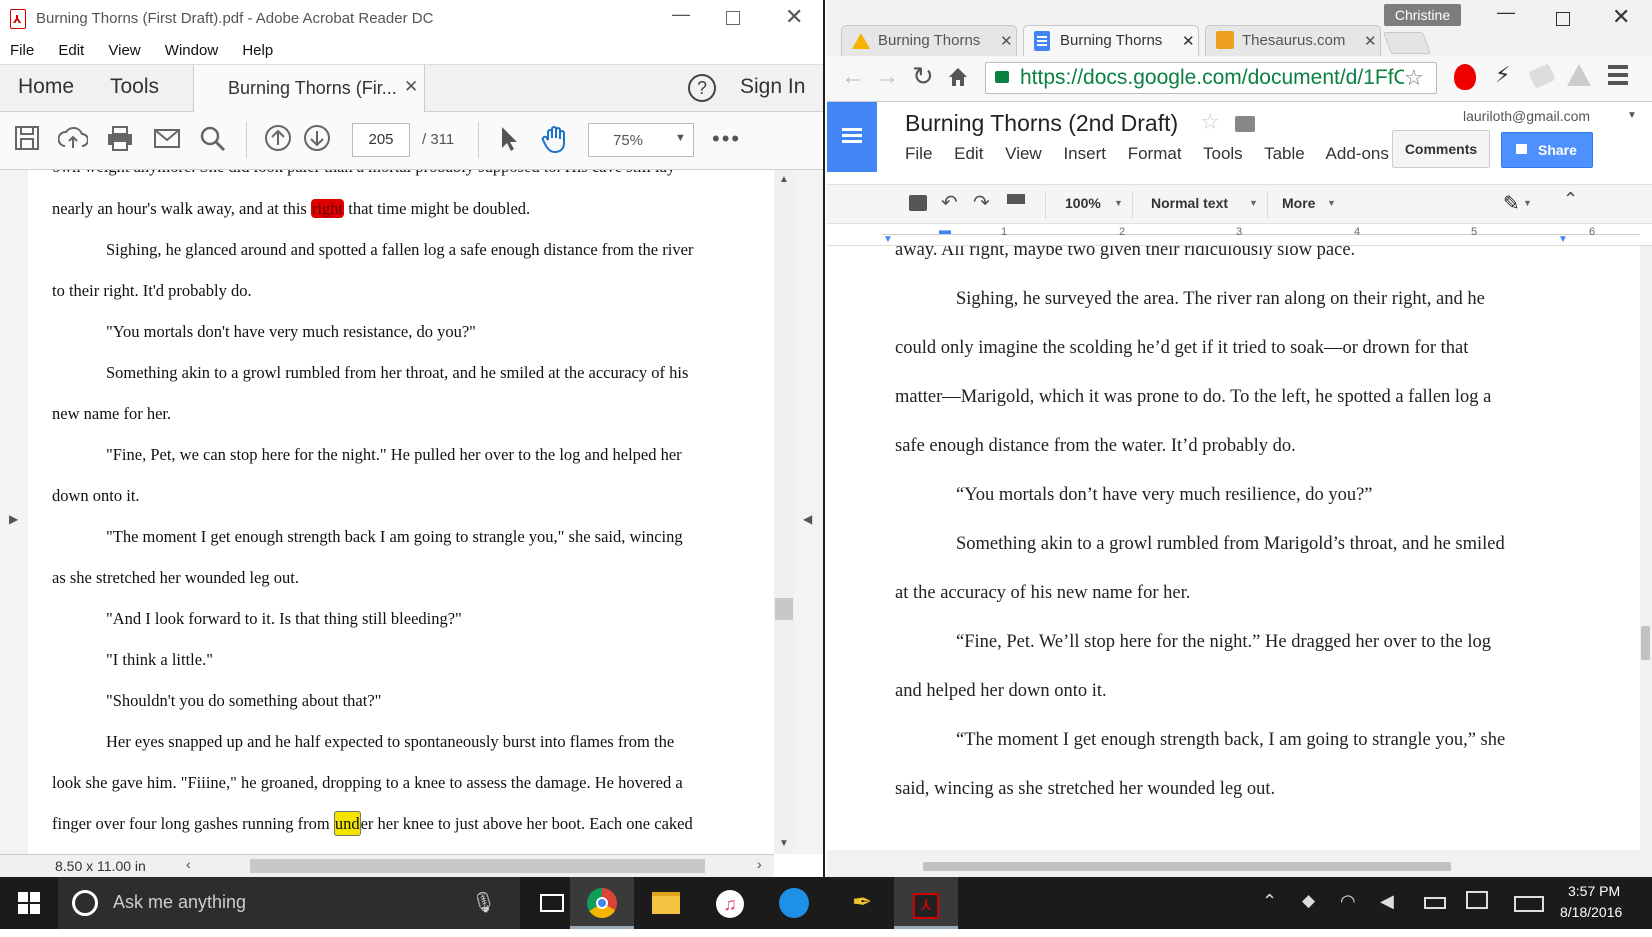 Image resolution: width=1652 pixels, height=937 pixels. What do you see at coordinates (666, 903) in the screenshot?
I see `file-explorer-icon` at bounding box center [666, 903].